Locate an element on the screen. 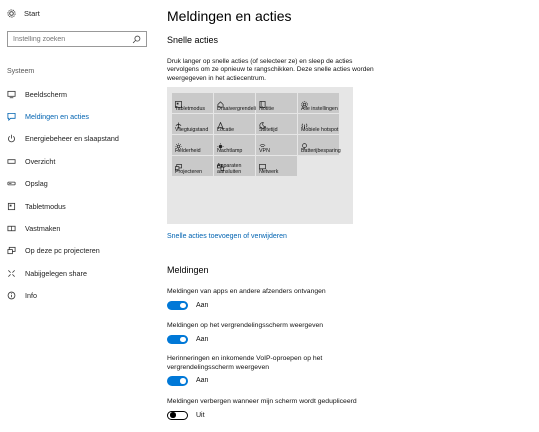 The height and width of the screenshot is (432, 539). search-icon is located at coordinates (136, 39).